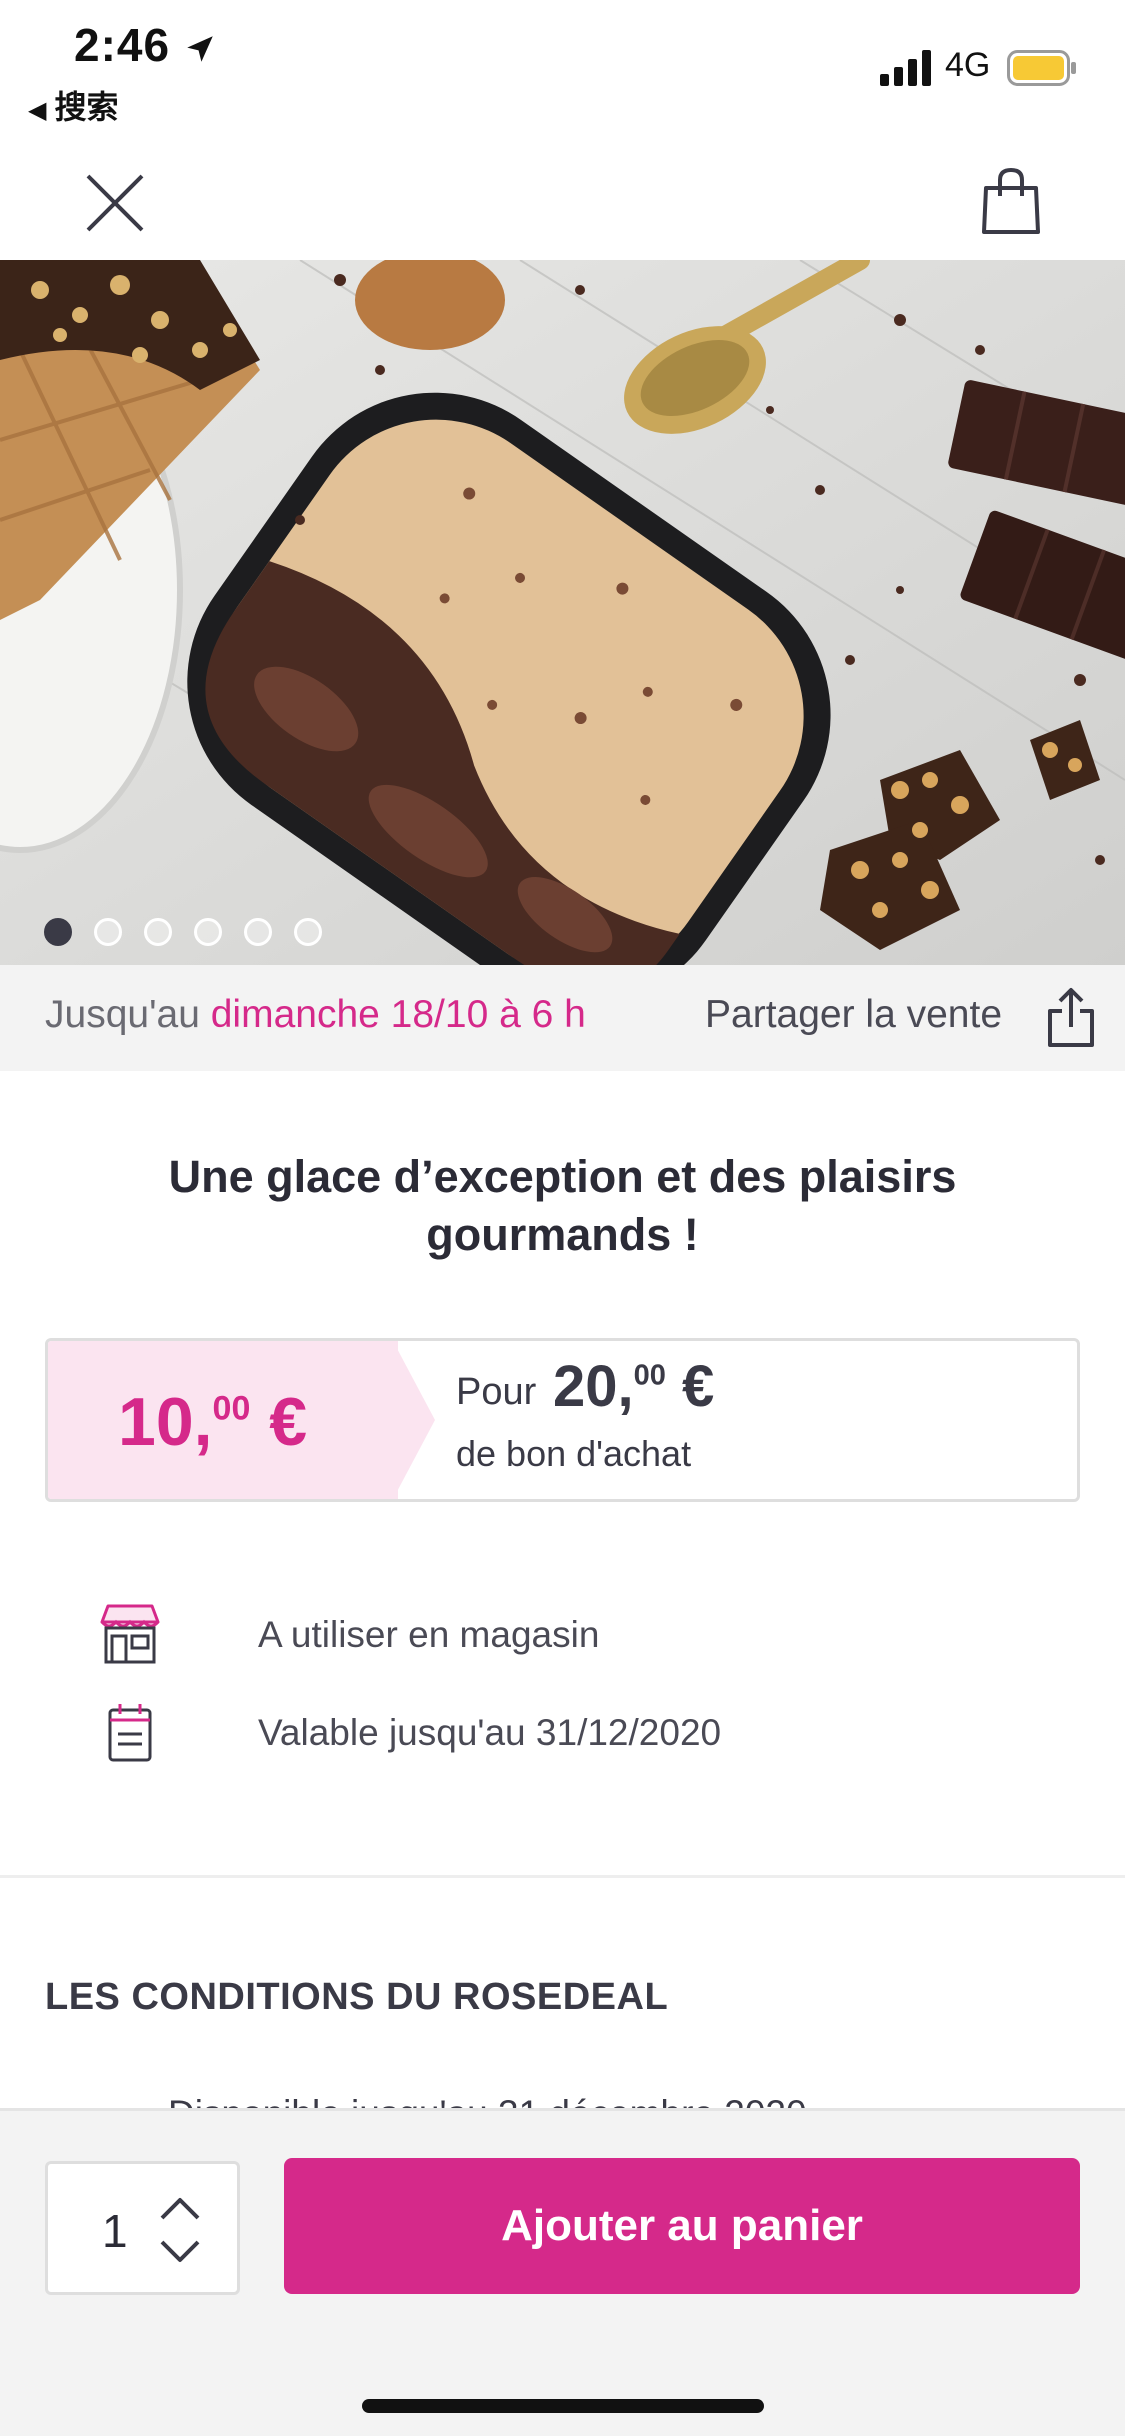 Image resolution: width=1125 pixels, height=2436 pixels. Describe the element at coordinates (414, 1420) in the screenshot. I see `price-tag-arrow` at that location.